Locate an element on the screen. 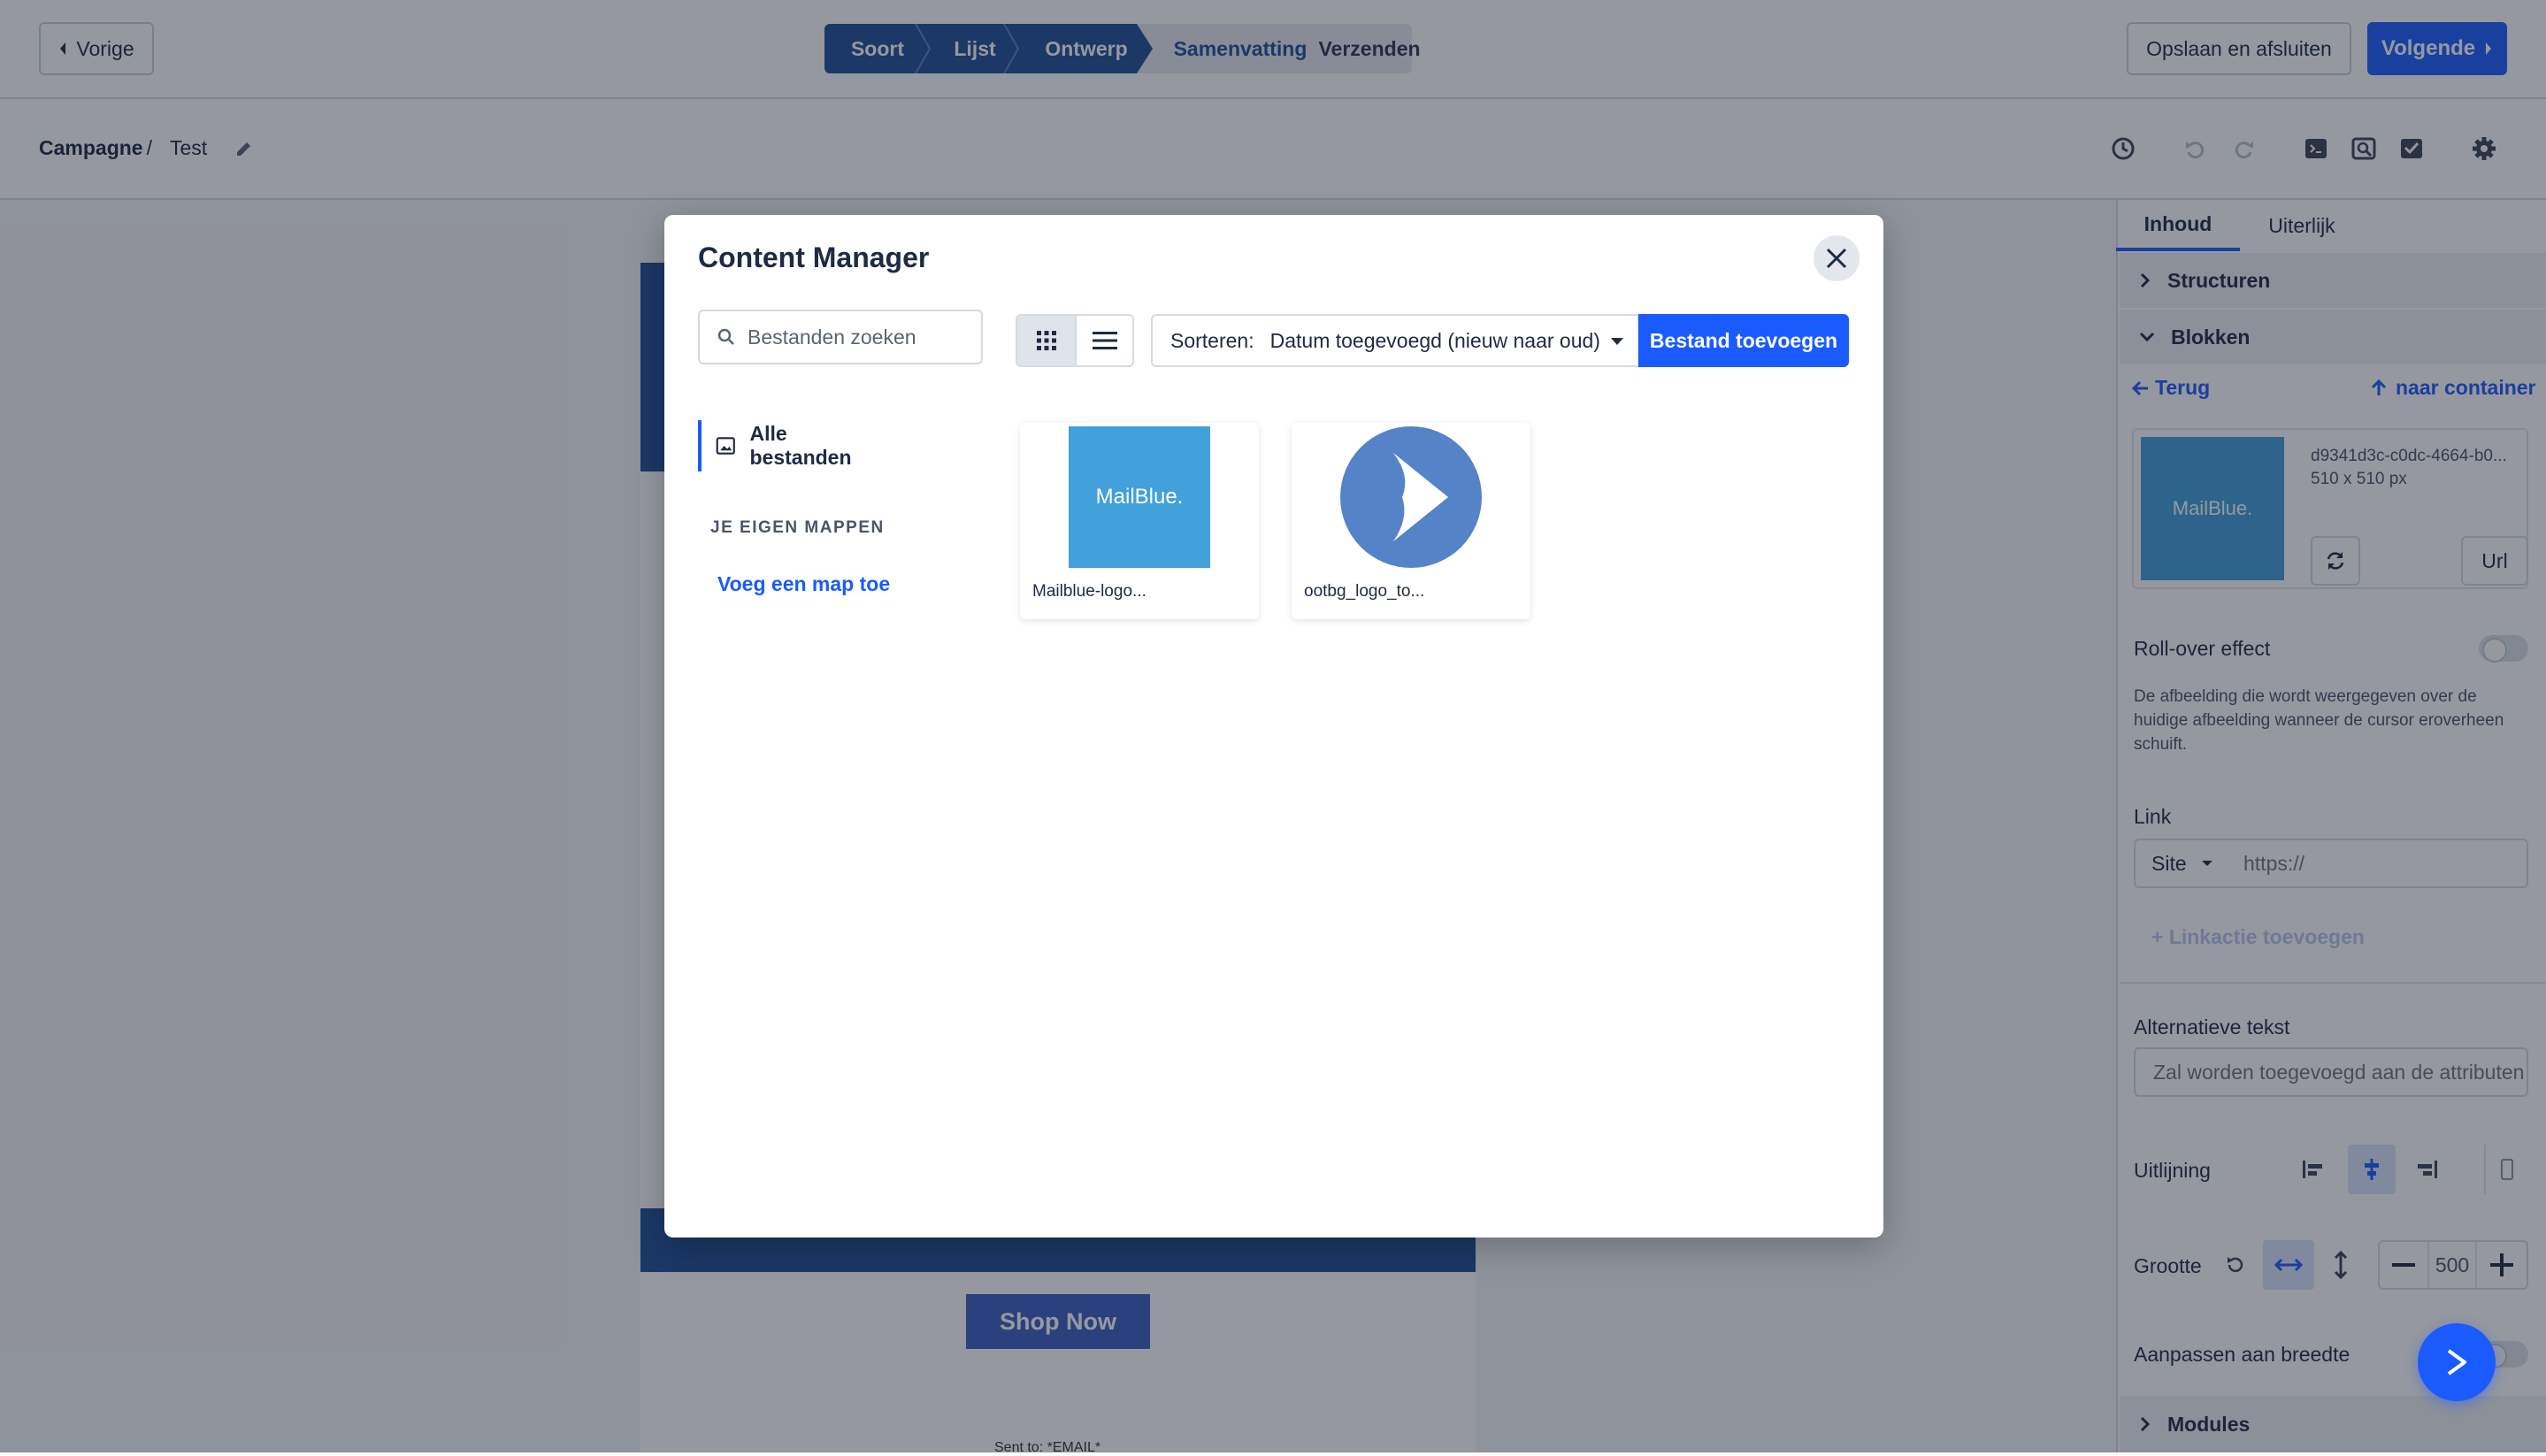 The height and width of the screenshot is (1456, 2546). search-icon is located at coordinates (725, 336).